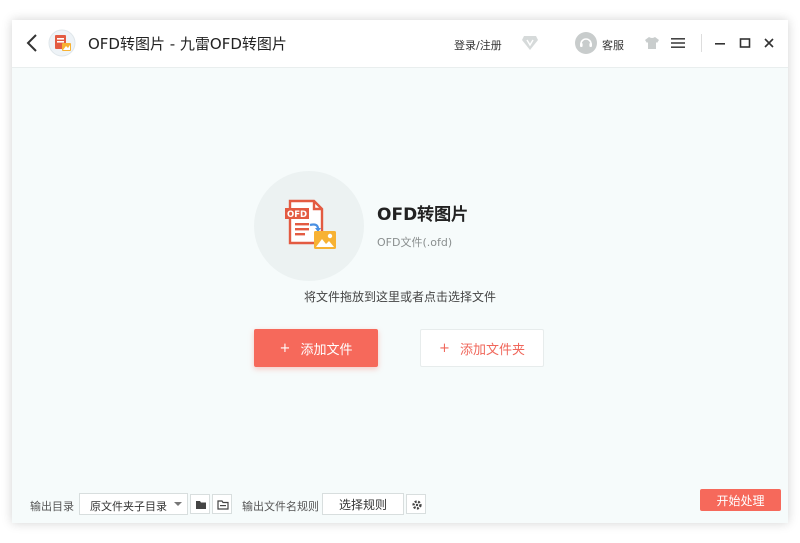  I want to click on add-folder-button: + 添加文件夹, so click(482, 348).